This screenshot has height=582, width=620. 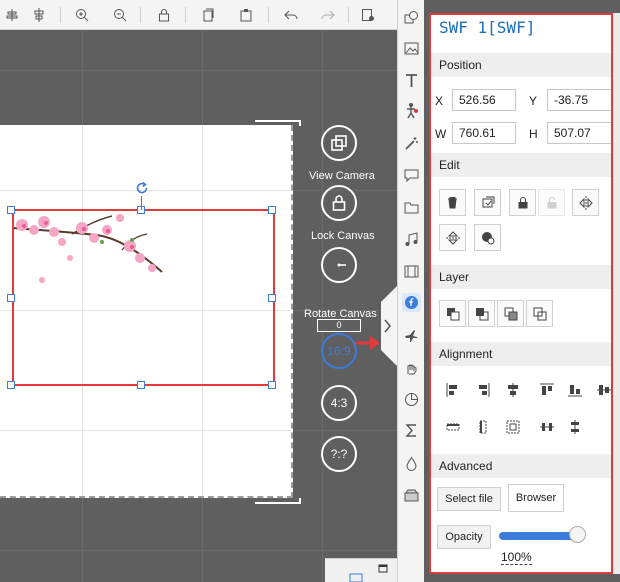 I want to click on align-right-icon, so click(x=483, y=390).